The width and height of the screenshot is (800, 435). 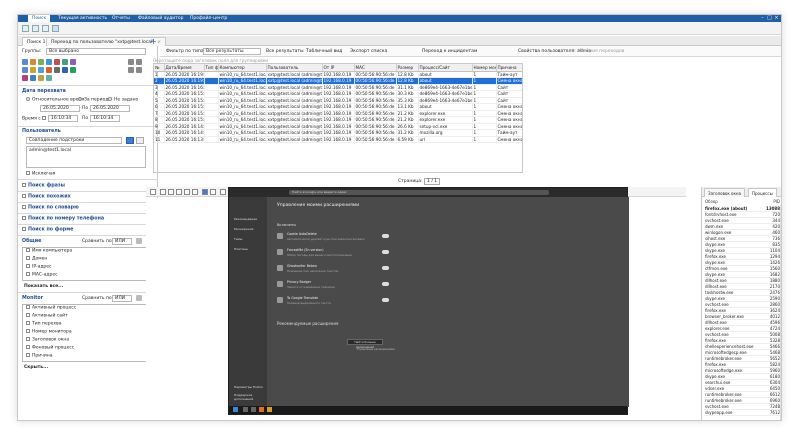 What do you see at coordinates (110, 108) in the screenshot?
I see `date-to-input: 26.05.2020` at bounding box center [110, 108].